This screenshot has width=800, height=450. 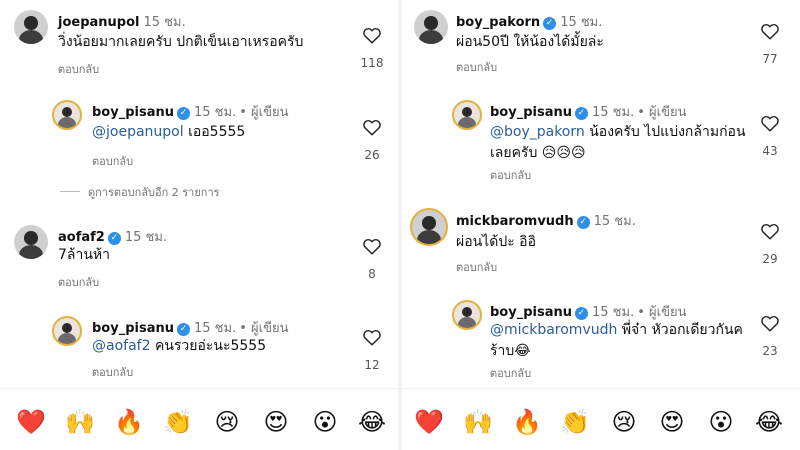 What do you see at coordinates (770, 136) in the screenshot?
I see `like-group: 43` at bounding box center [770, 136].